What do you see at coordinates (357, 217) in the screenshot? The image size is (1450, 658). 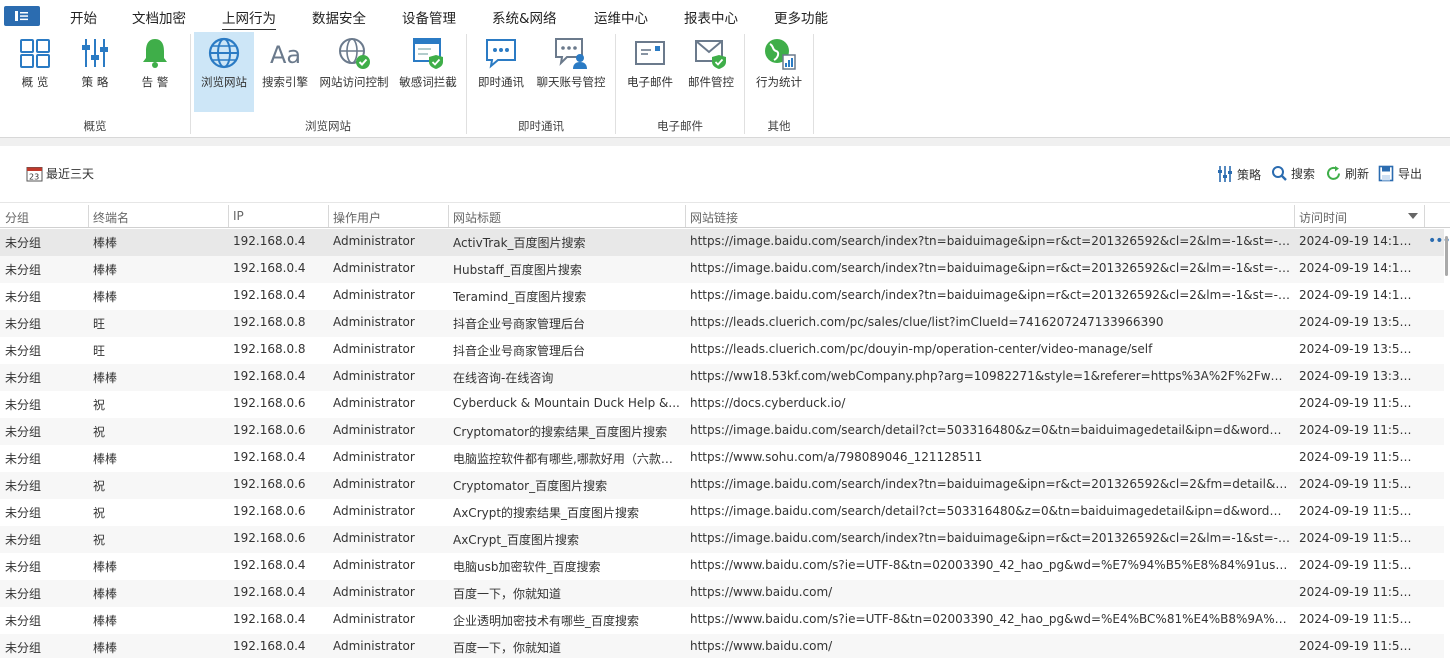 I see `column-header-user: 操作用户` at bounding box center [357, 217].